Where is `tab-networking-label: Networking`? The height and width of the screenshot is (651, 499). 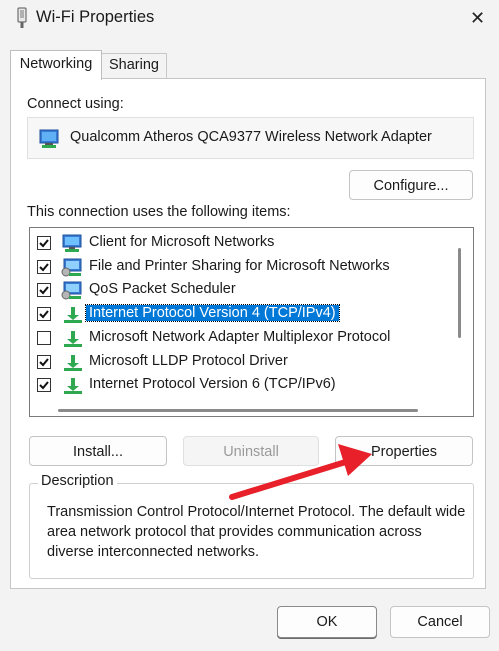
tab-networking-label: Networking is located at coordinates (56, 64).